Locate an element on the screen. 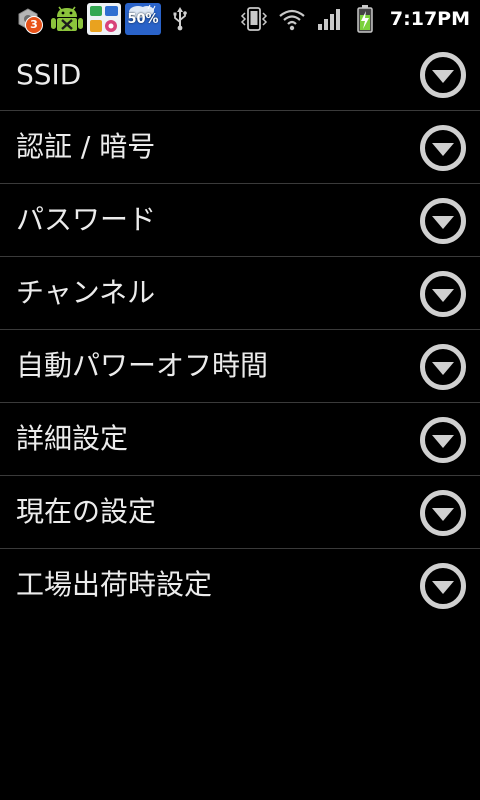 The height and width of the screenshot is (800, 480). list-item-factory-reset: 工場出荷時設定 is located at coordinates (240, 585).